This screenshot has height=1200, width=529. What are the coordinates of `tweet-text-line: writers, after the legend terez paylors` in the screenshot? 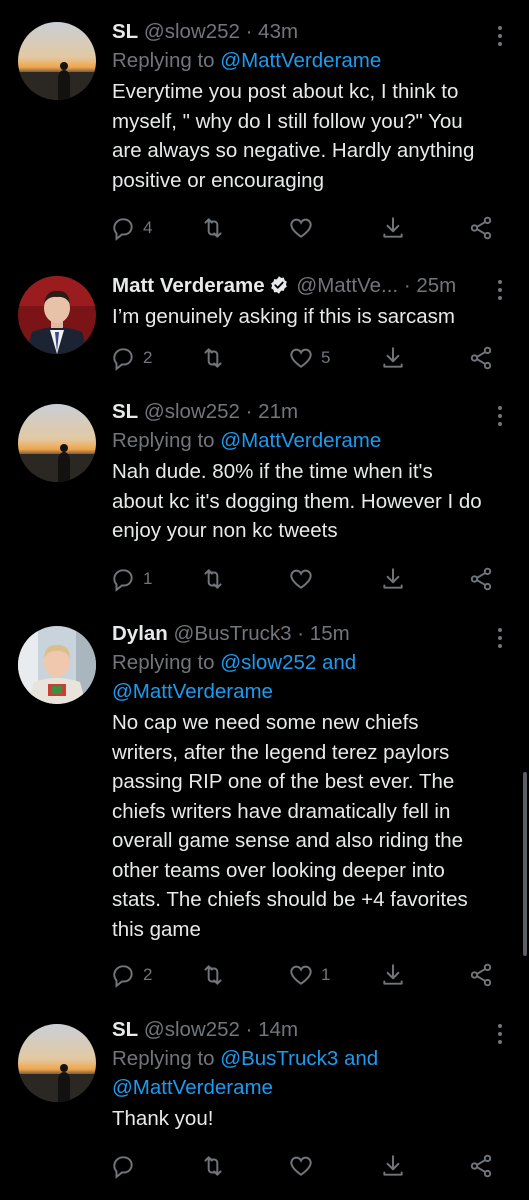 It's located at (281, 752).